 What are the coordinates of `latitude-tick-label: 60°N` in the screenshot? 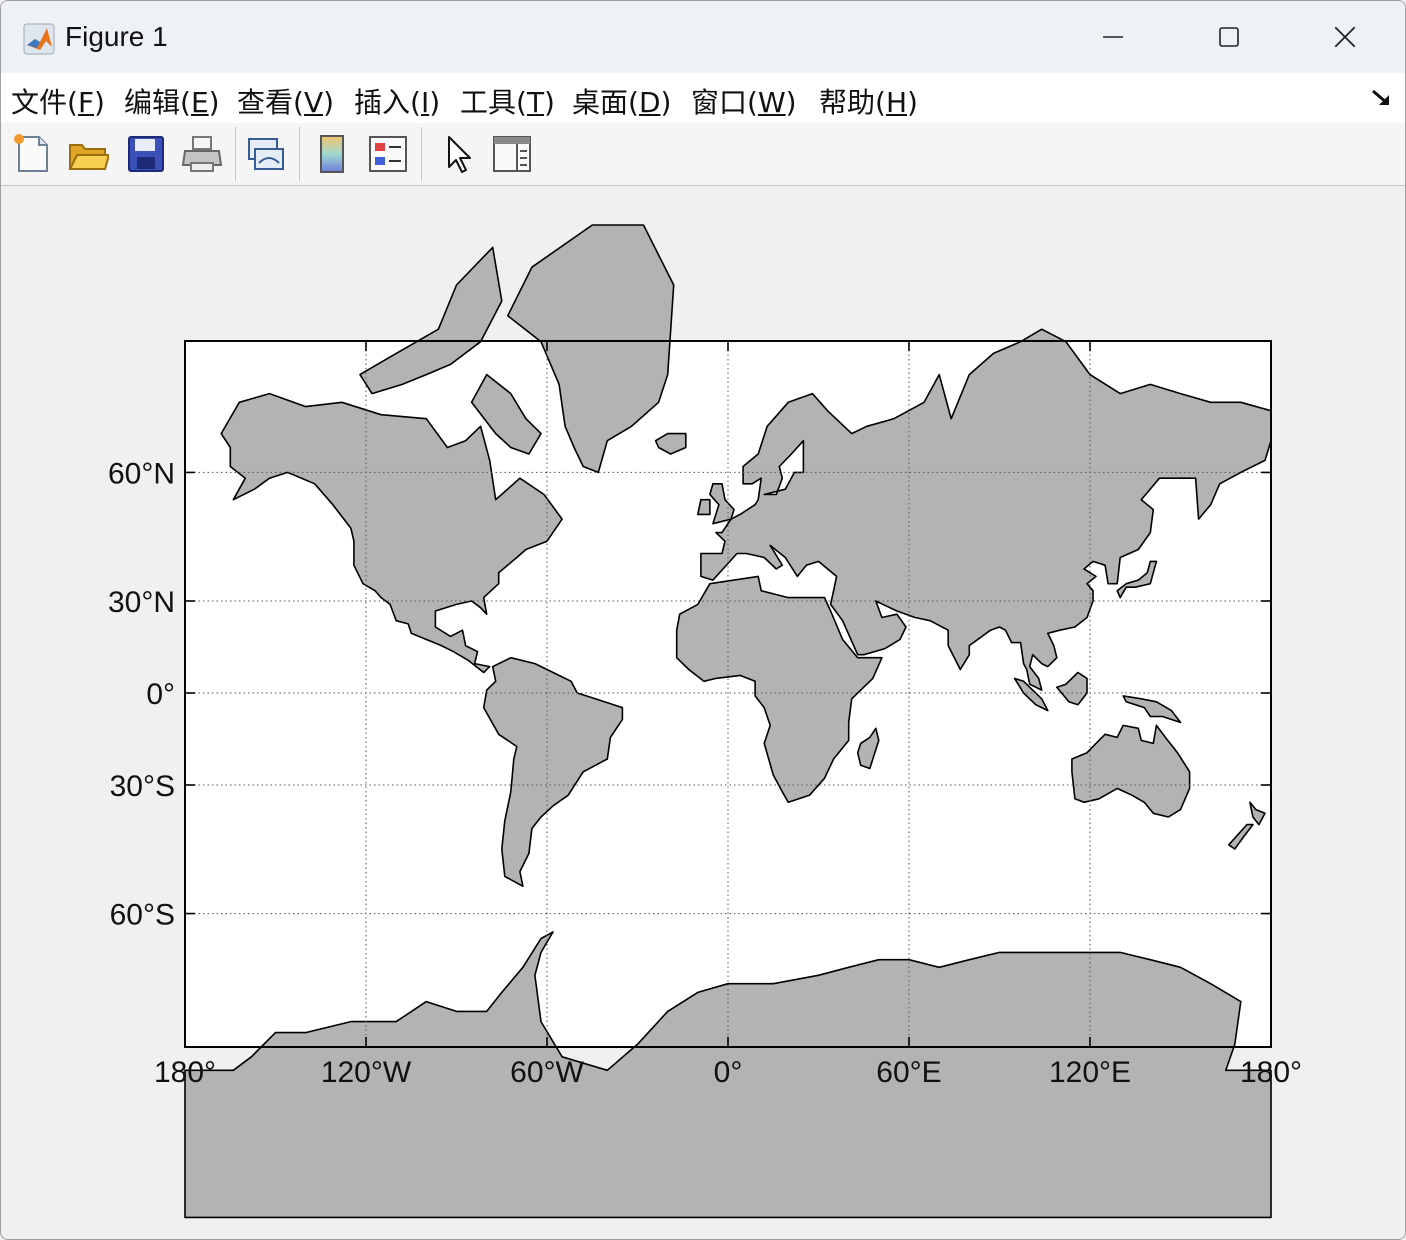 It's located at (141, 473).